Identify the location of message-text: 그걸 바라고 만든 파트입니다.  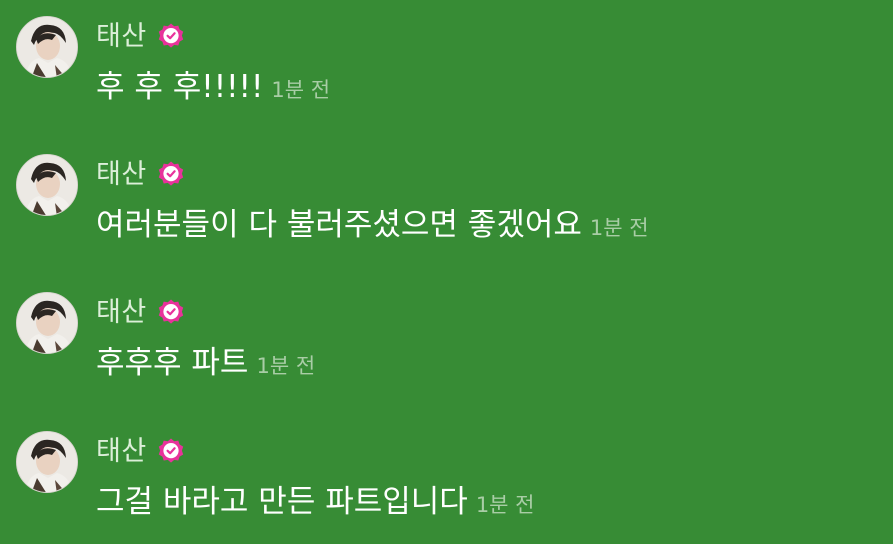
(282, 502).